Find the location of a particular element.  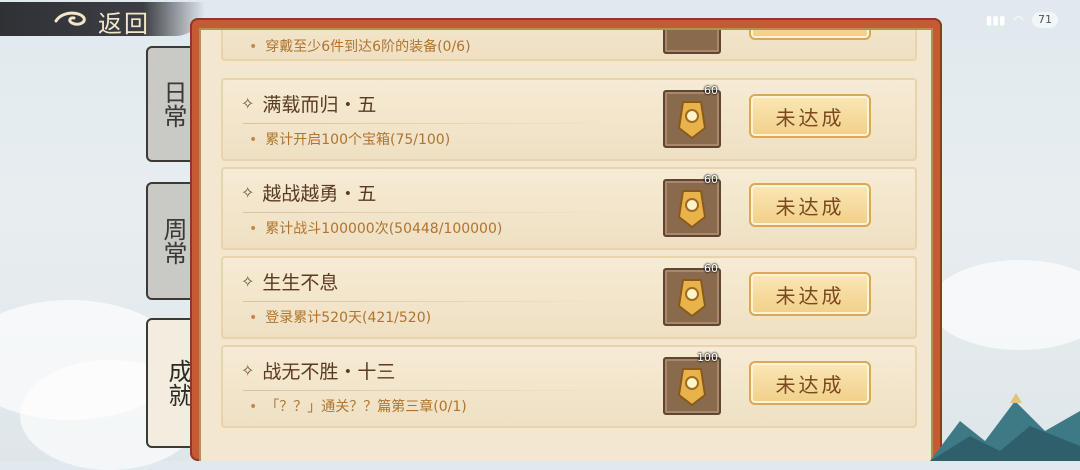

back-label: 返回 is located at coordinates (124, 24).